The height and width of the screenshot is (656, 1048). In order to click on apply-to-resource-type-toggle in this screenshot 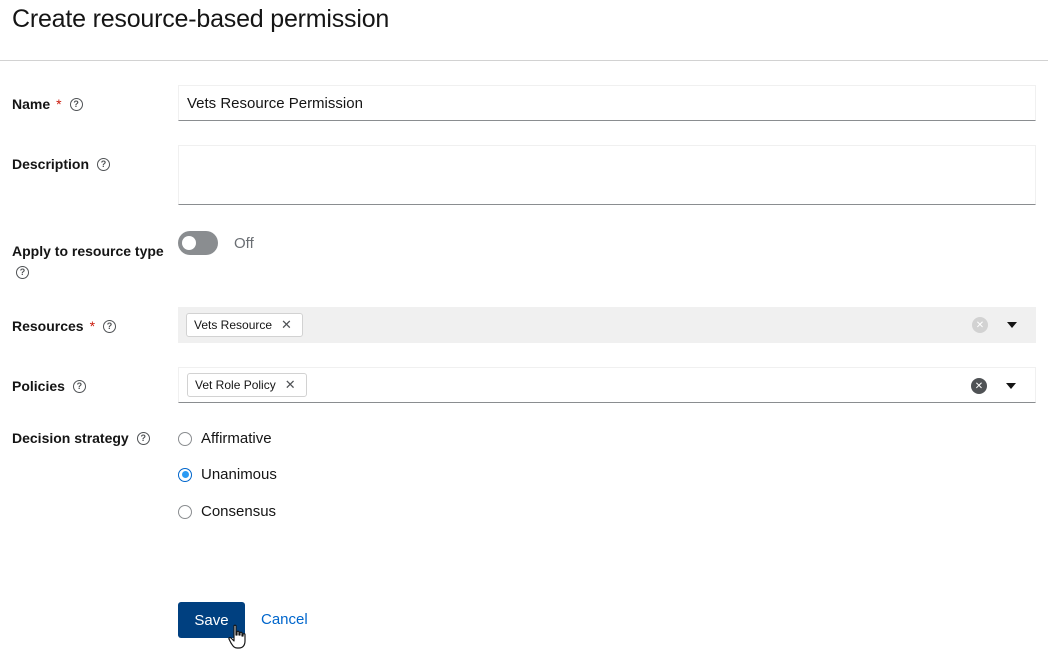, I will do `click(198, 243)`.